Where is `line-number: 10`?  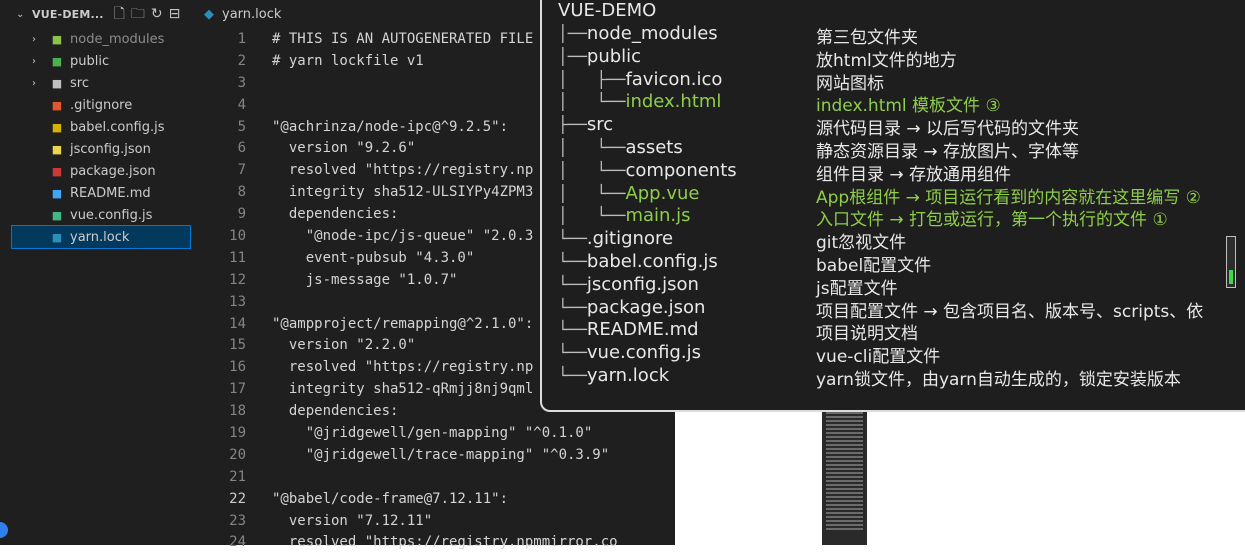 line-number: 10 is located at coordinates (237, 235).